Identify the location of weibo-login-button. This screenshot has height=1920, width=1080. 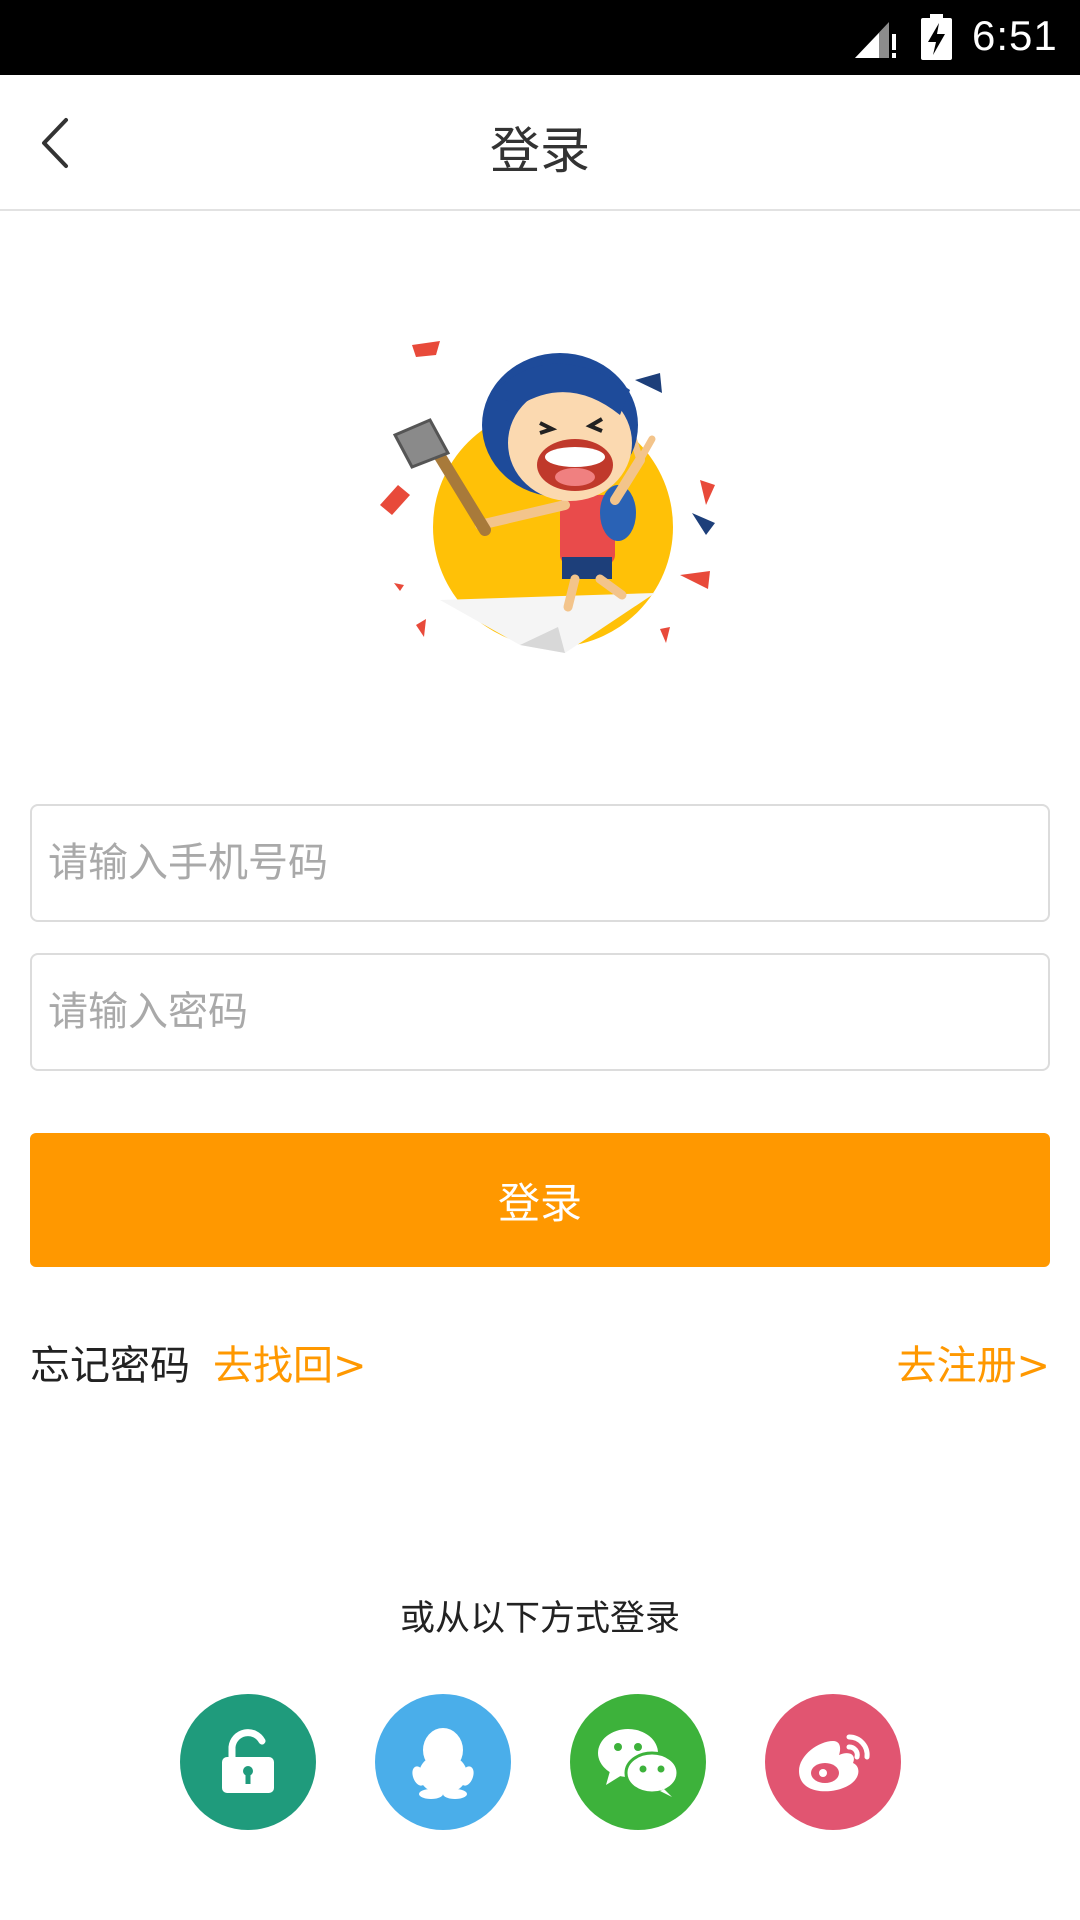
(833, 1762).